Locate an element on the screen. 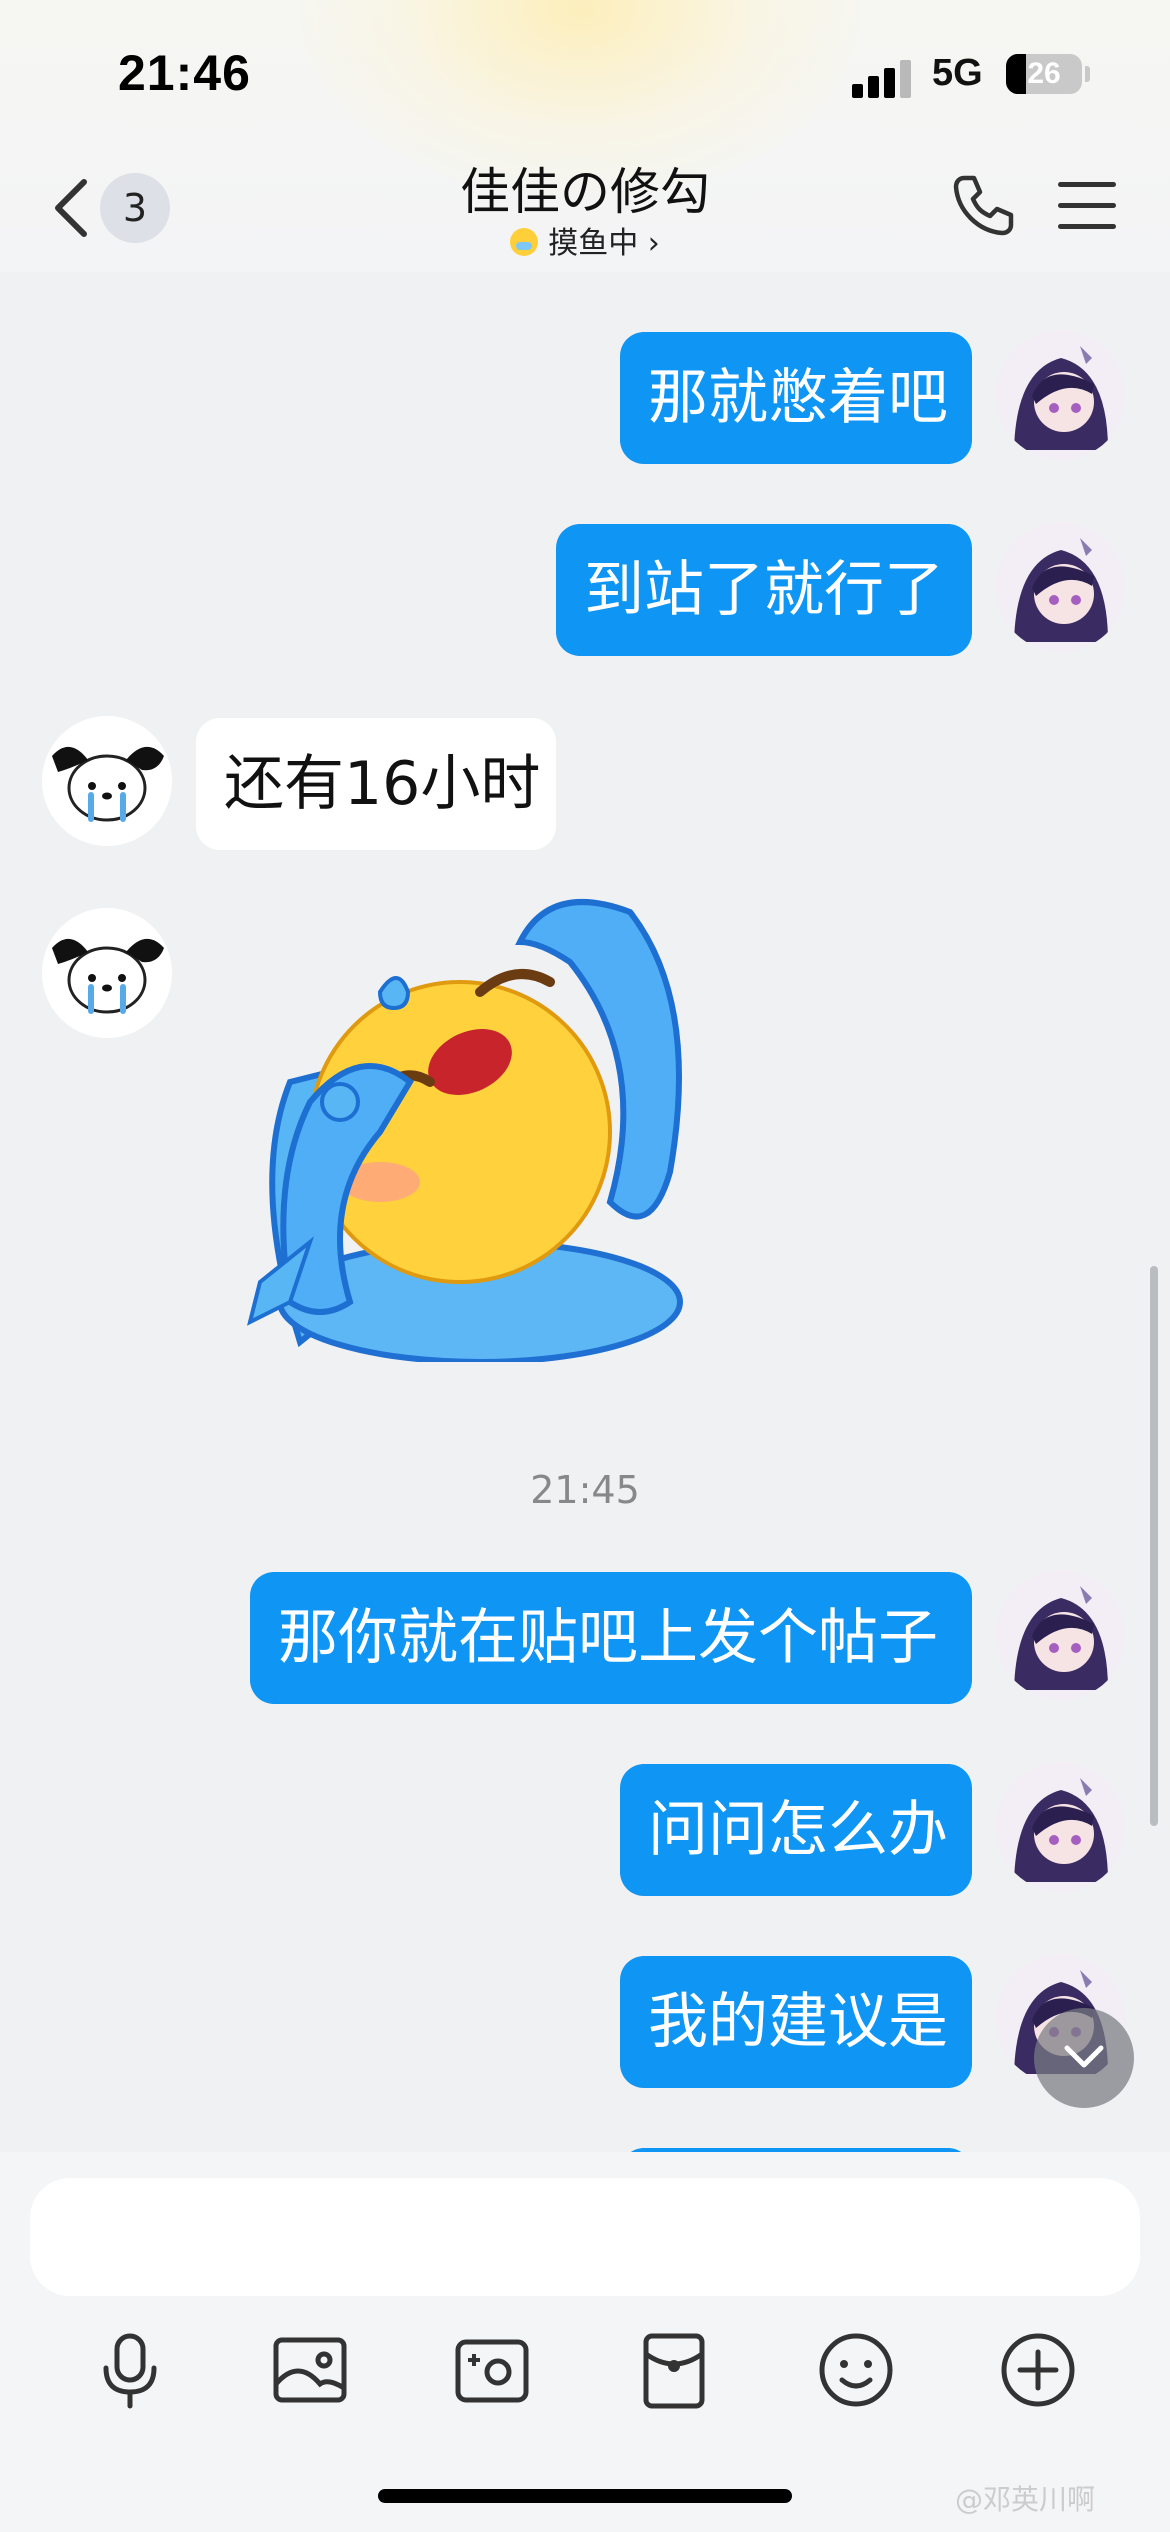  scroll-to-bottom-button is located at coordinates (1084, 2058).